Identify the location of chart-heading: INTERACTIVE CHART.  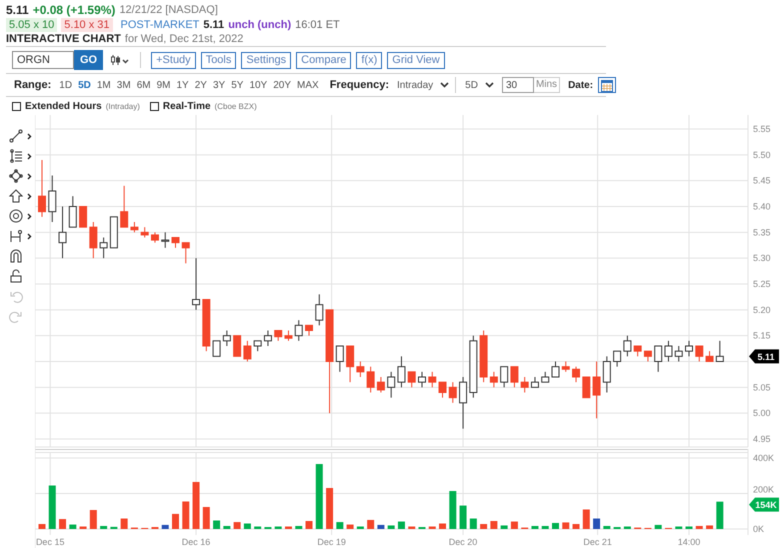
(63, 39).